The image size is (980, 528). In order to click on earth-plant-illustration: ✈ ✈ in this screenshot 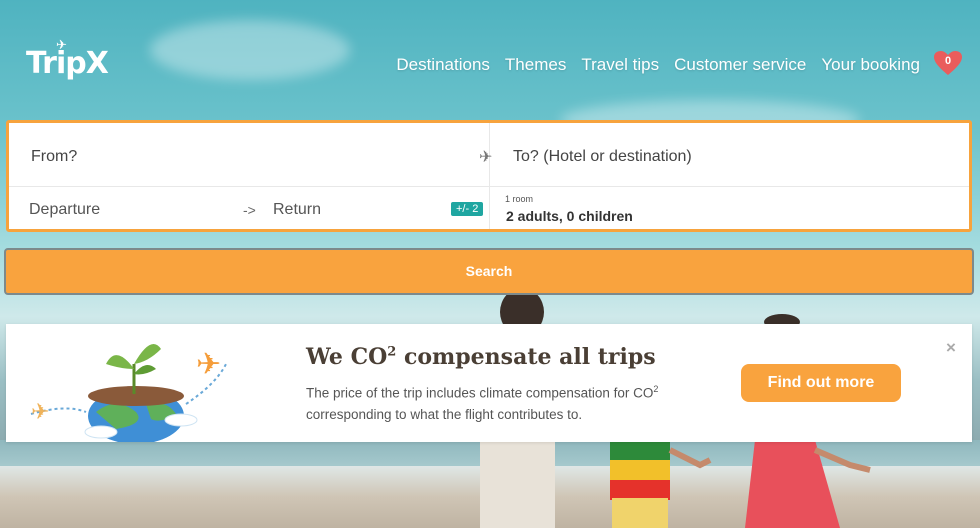, I will do `click(128, 393)`.